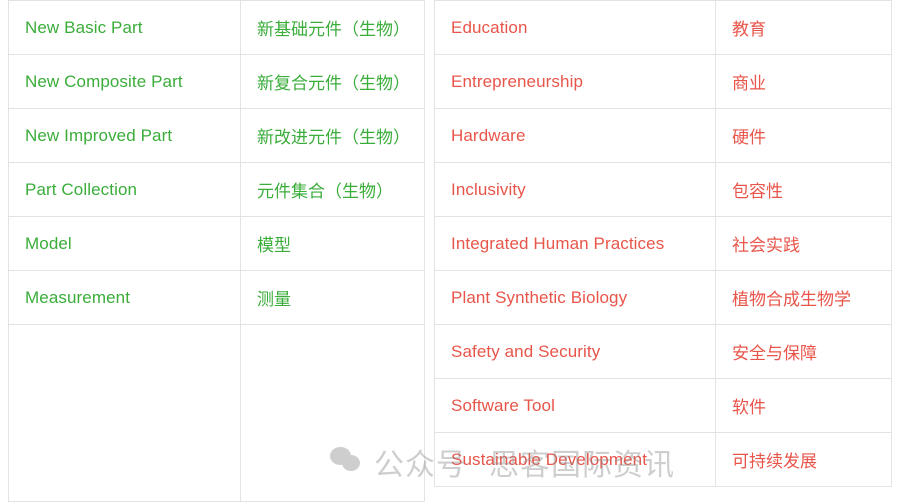 Image resolution: width=901 pixels, height=504 pixels. What do you see at coordinates (774, 354) in the screenshot?
I see `cell-text-zh: 安全与保障` at bounding box center [774, 354].